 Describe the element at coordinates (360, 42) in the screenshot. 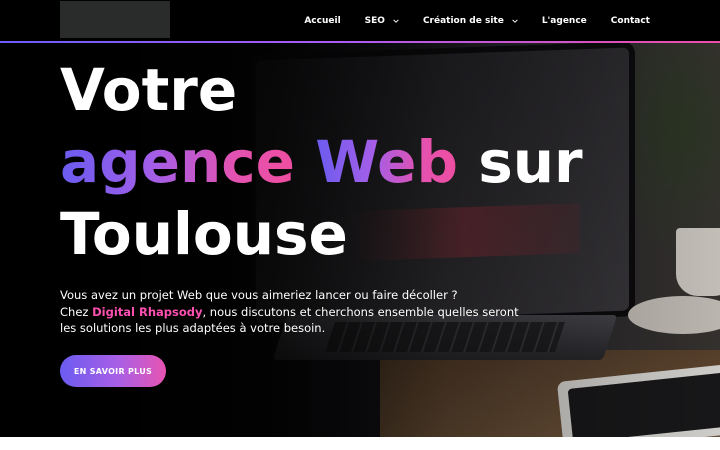

I see `header-gradient-divider` at that location.